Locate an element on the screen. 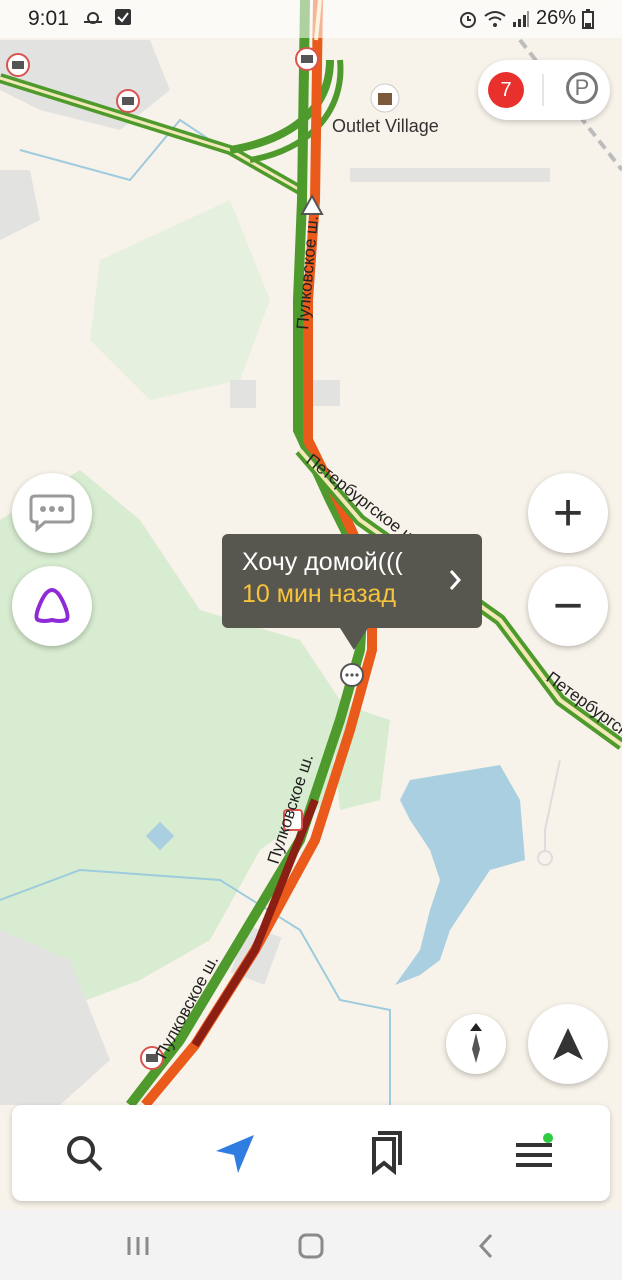  home-icon is located at coordinates (311, 1246).